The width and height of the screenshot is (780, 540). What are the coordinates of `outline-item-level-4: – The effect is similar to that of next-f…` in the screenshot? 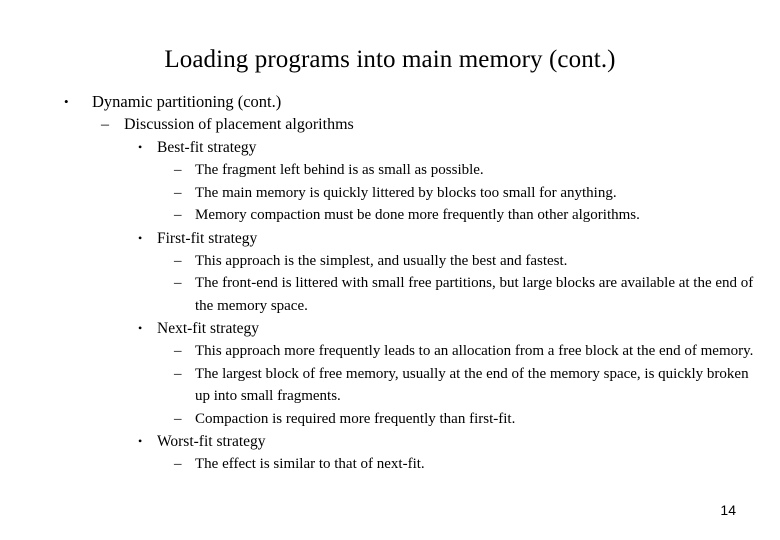 It's located at (464, 464).